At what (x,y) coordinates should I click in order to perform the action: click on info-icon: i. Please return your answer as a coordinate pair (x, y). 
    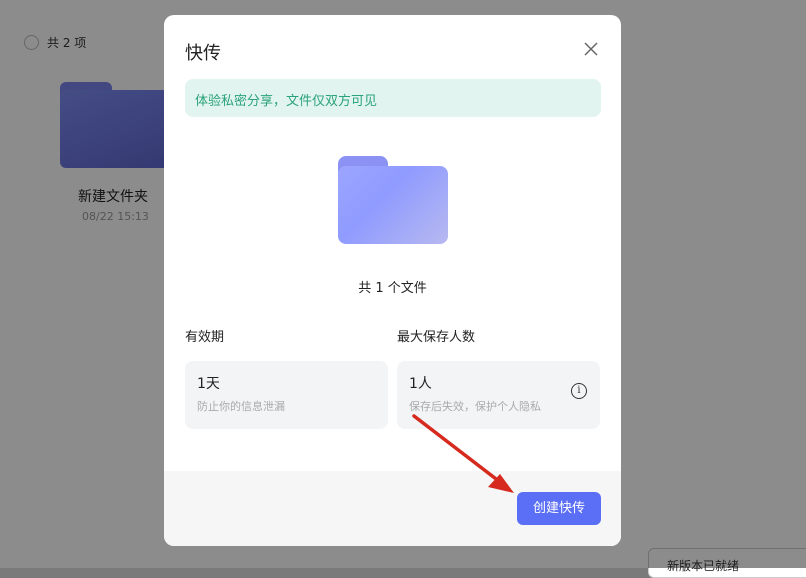
    Looking at the image, I should click on (579, 391).